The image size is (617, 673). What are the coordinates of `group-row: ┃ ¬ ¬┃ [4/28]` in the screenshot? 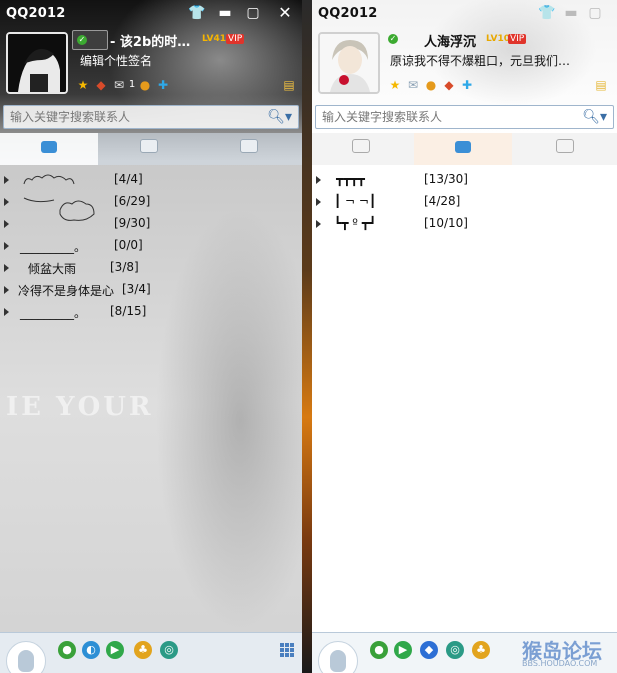 It's located at (464, 202).